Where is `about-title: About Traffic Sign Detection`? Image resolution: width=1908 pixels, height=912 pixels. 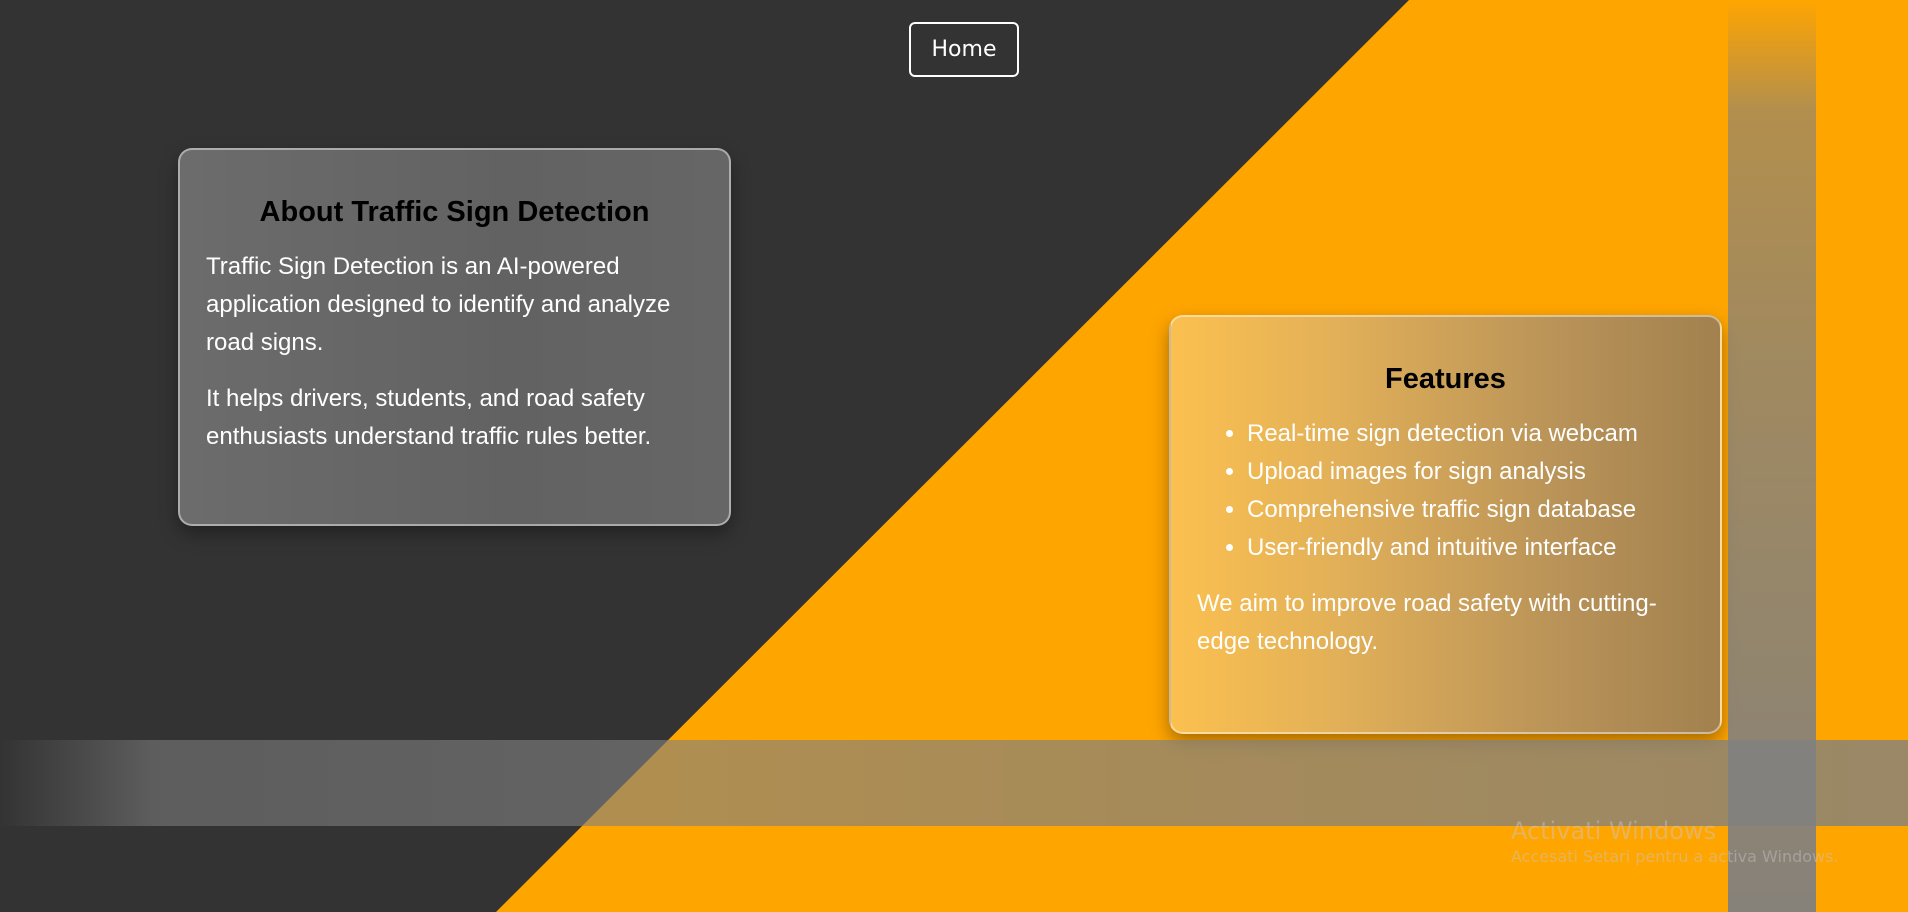 about-title: About Traffic Sign Detection is located at coordinates (454, 212).